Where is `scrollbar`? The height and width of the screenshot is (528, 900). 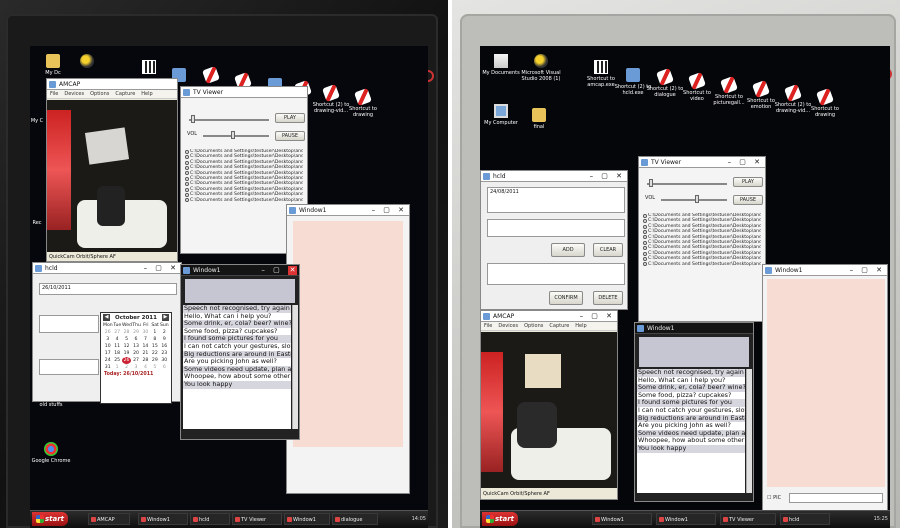 scrollbar is located at coordinates (295, 367).